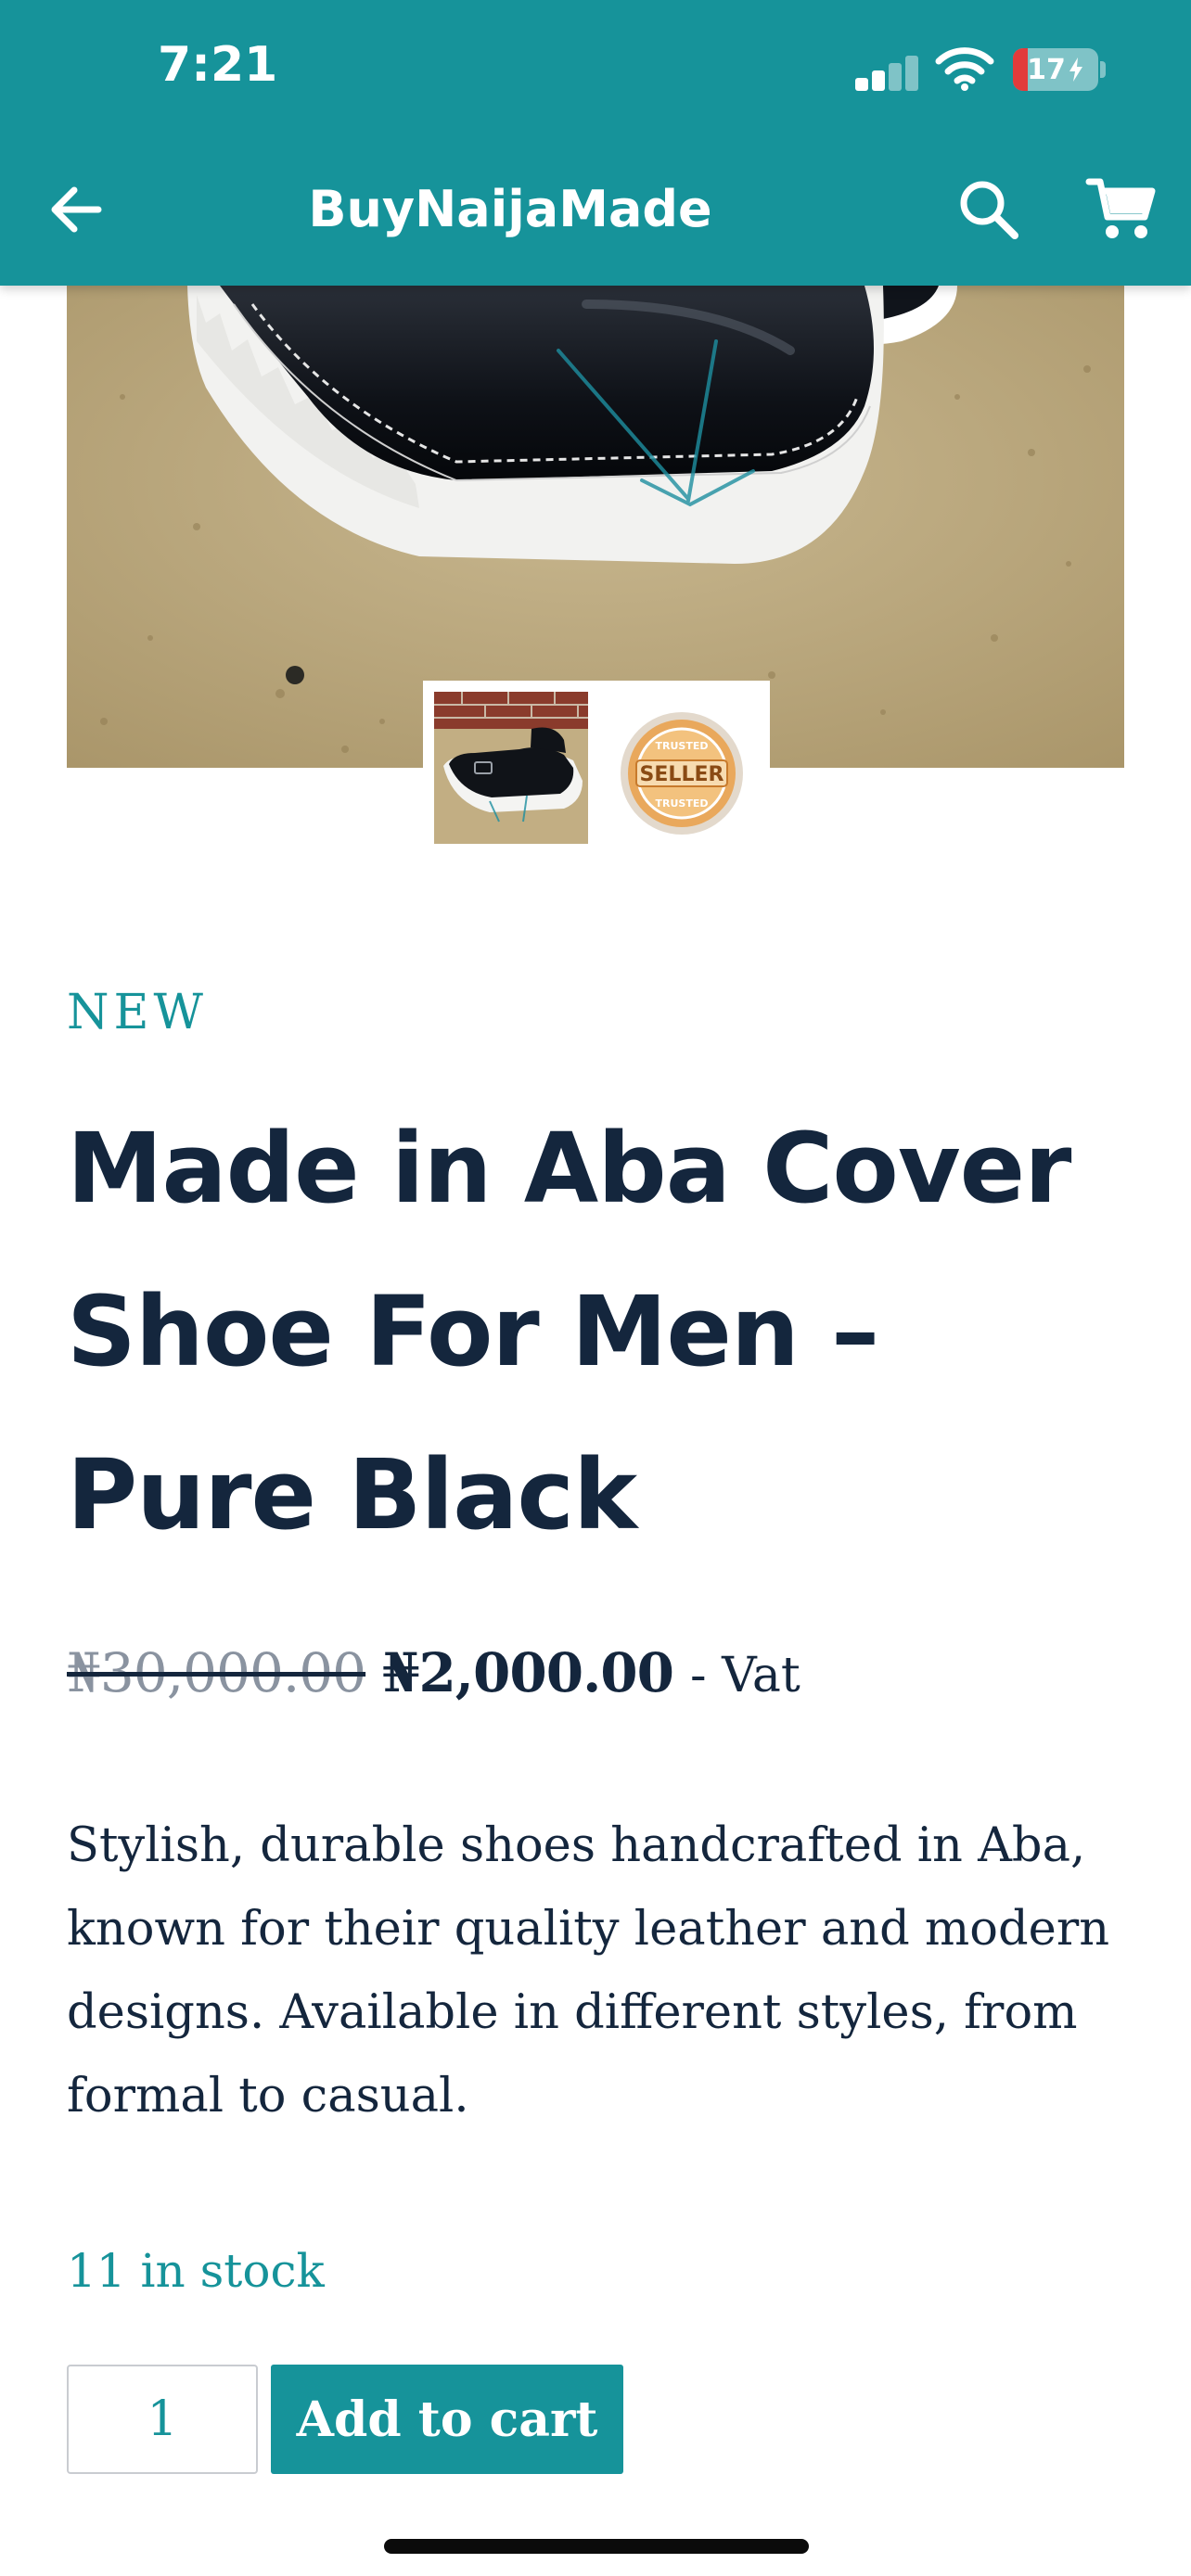  Describe the element at coordinates (595, 143) in the screenshot. I see `app-header: 7:21 17 BuyNaijaMade` at that location.